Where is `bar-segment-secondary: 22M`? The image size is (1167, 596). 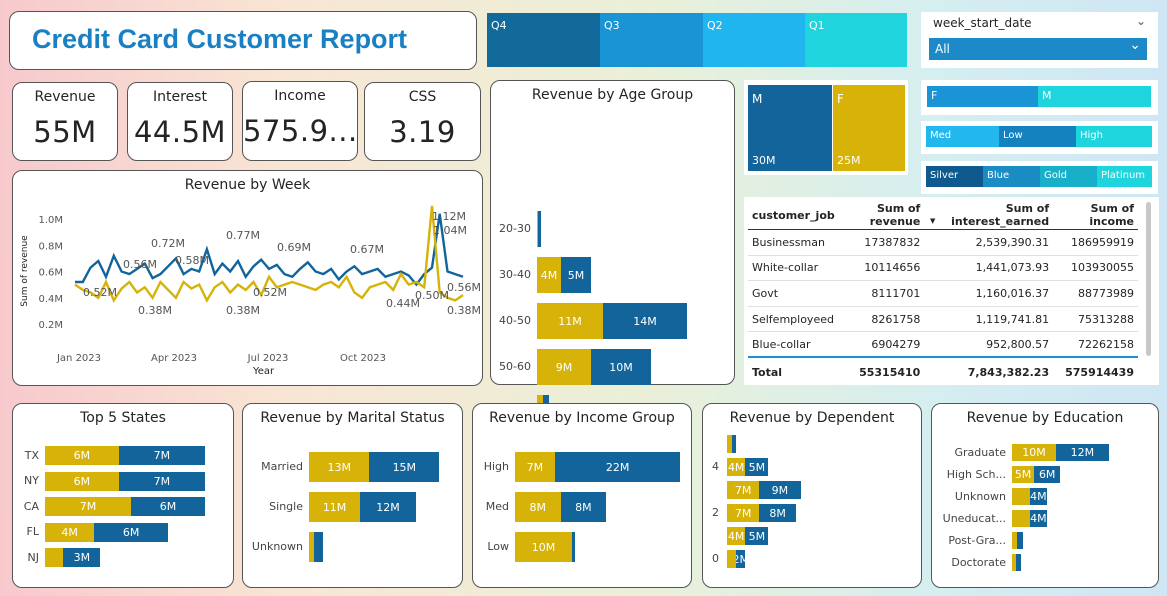
bar-segment-secondary: 22M is located at coordinates (617, 467).